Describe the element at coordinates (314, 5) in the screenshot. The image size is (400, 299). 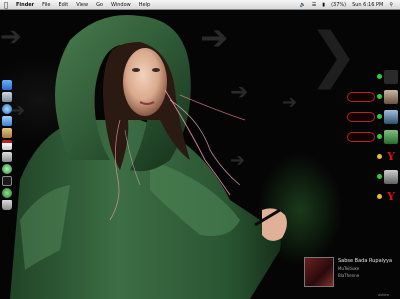
I see `wifi-icon: ☰` at that location.